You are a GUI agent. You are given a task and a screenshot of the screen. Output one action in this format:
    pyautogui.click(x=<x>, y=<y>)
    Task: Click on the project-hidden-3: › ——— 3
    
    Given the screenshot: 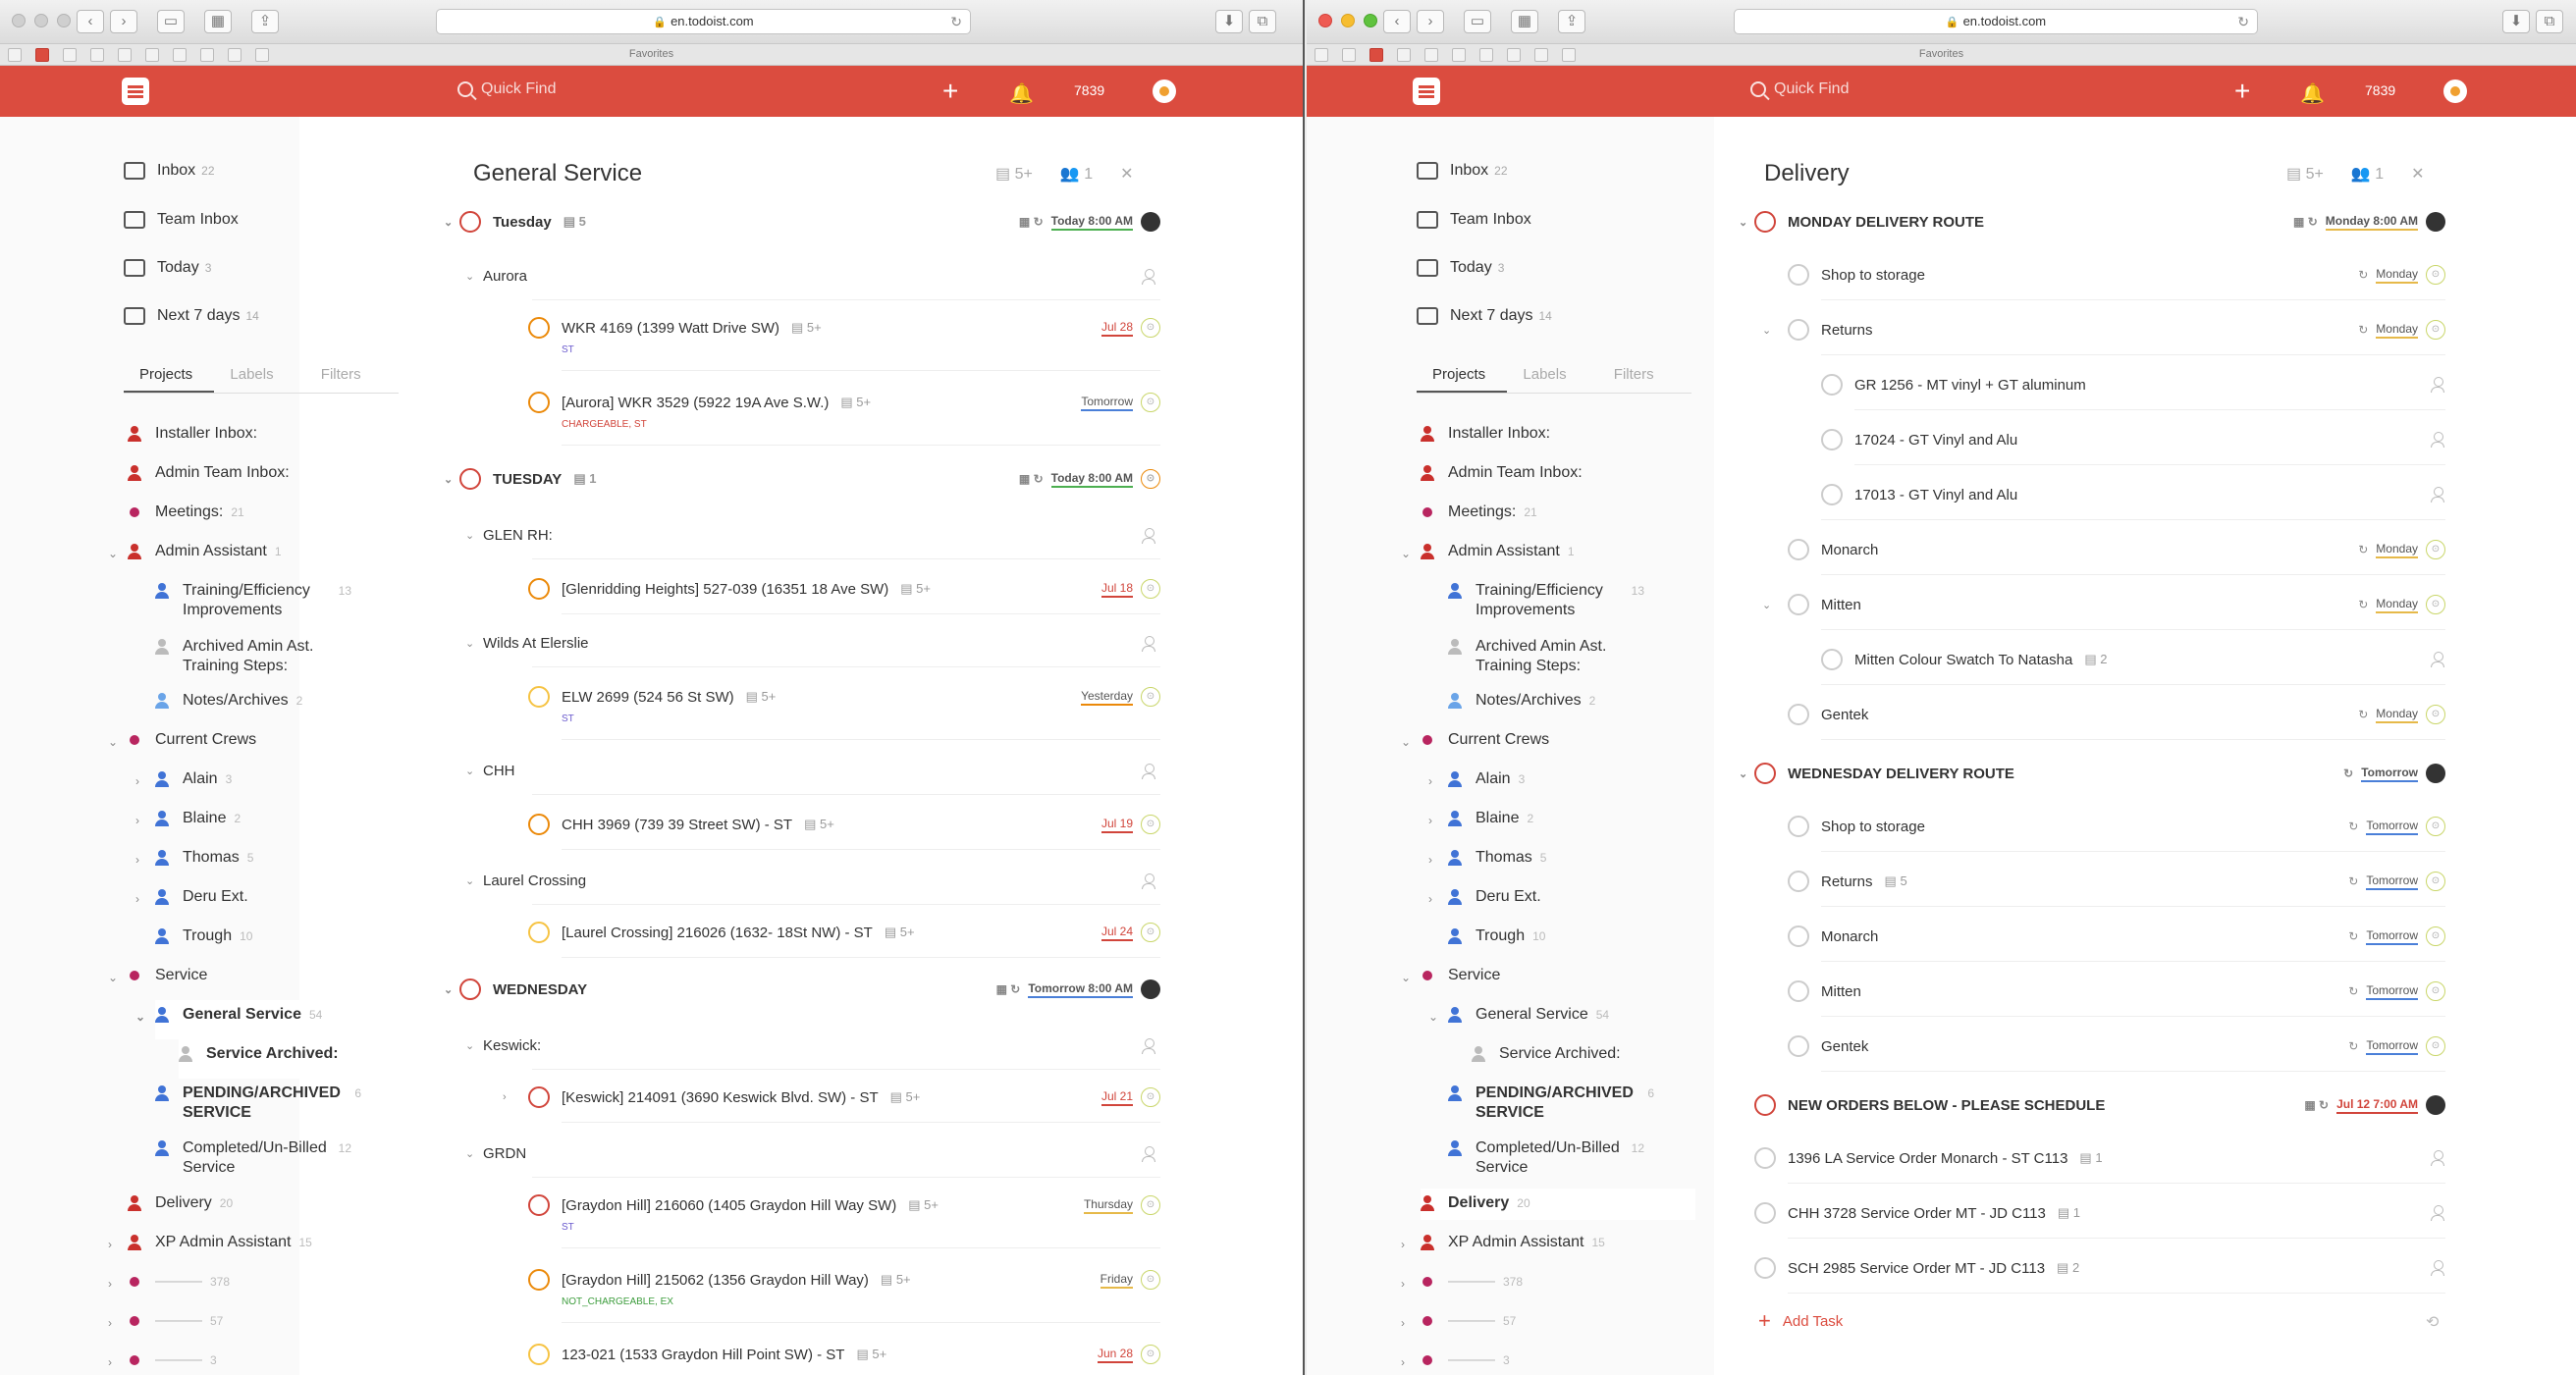 What is the action you would take?
    pyautogui.click(x=1538, y=1360)
    